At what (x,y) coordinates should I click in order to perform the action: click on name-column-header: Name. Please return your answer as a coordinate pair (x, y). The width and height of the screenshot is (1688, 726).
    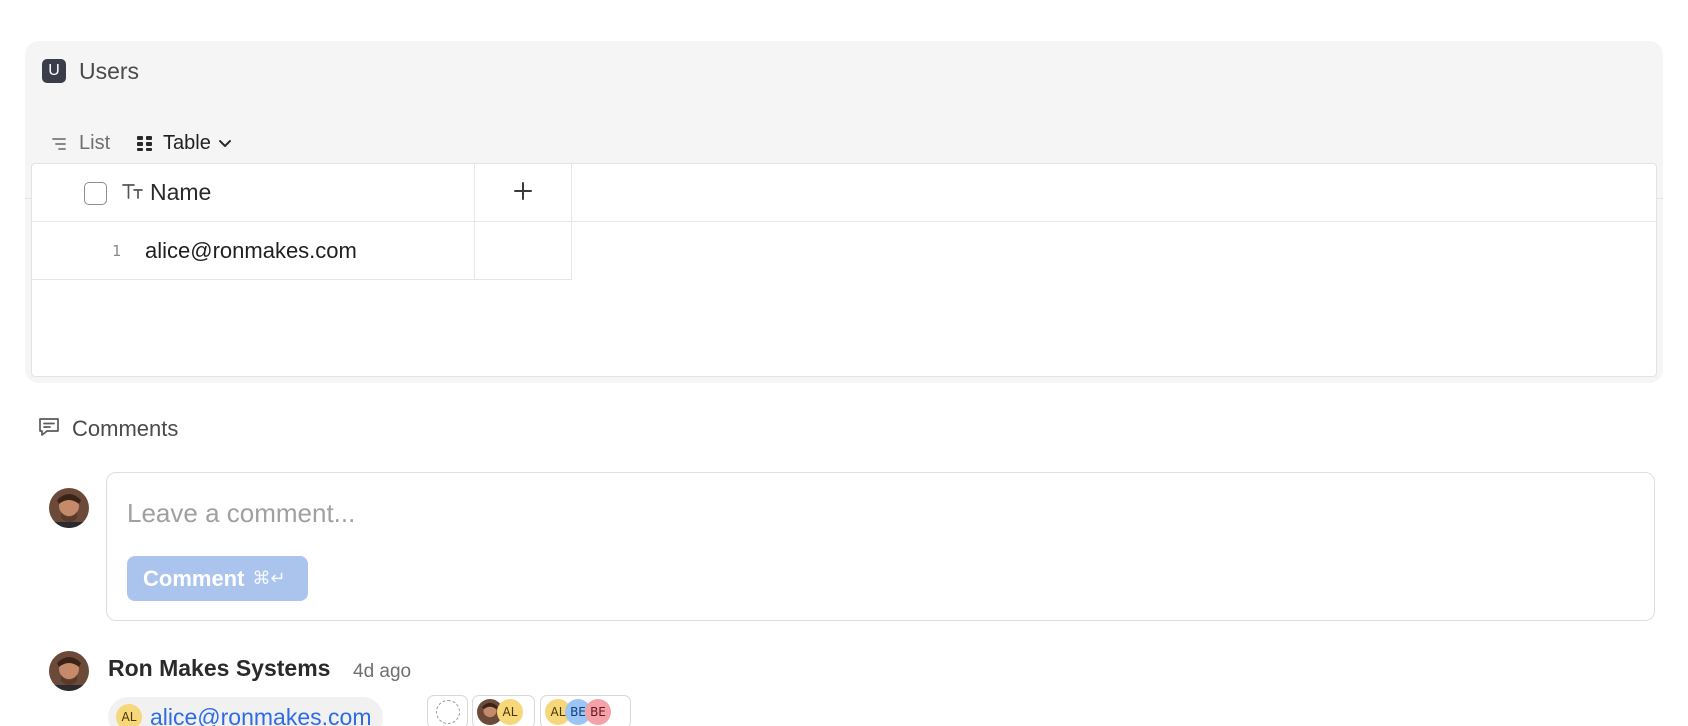
    Looking at the image, I should click on (253, 193).